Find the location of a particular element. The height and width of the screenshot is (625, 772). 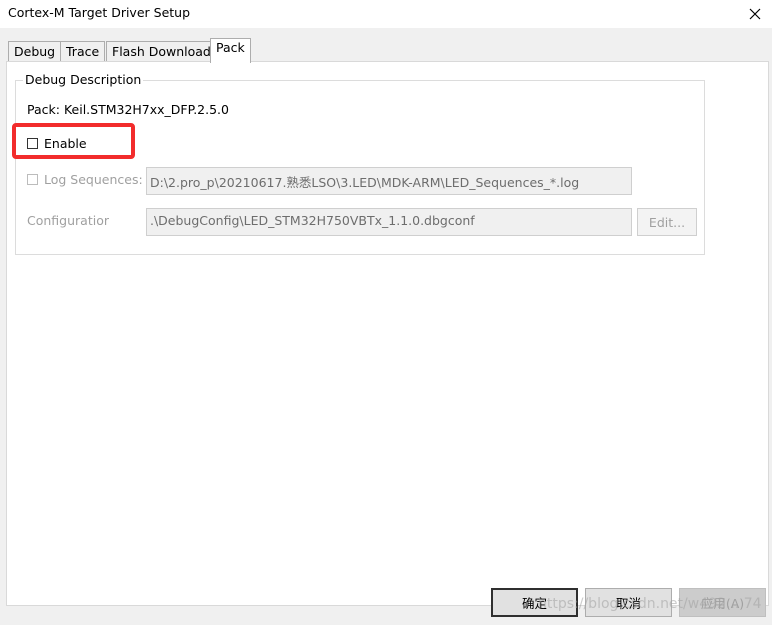

tab-pack: Pack is located at coordinates (230, 50).